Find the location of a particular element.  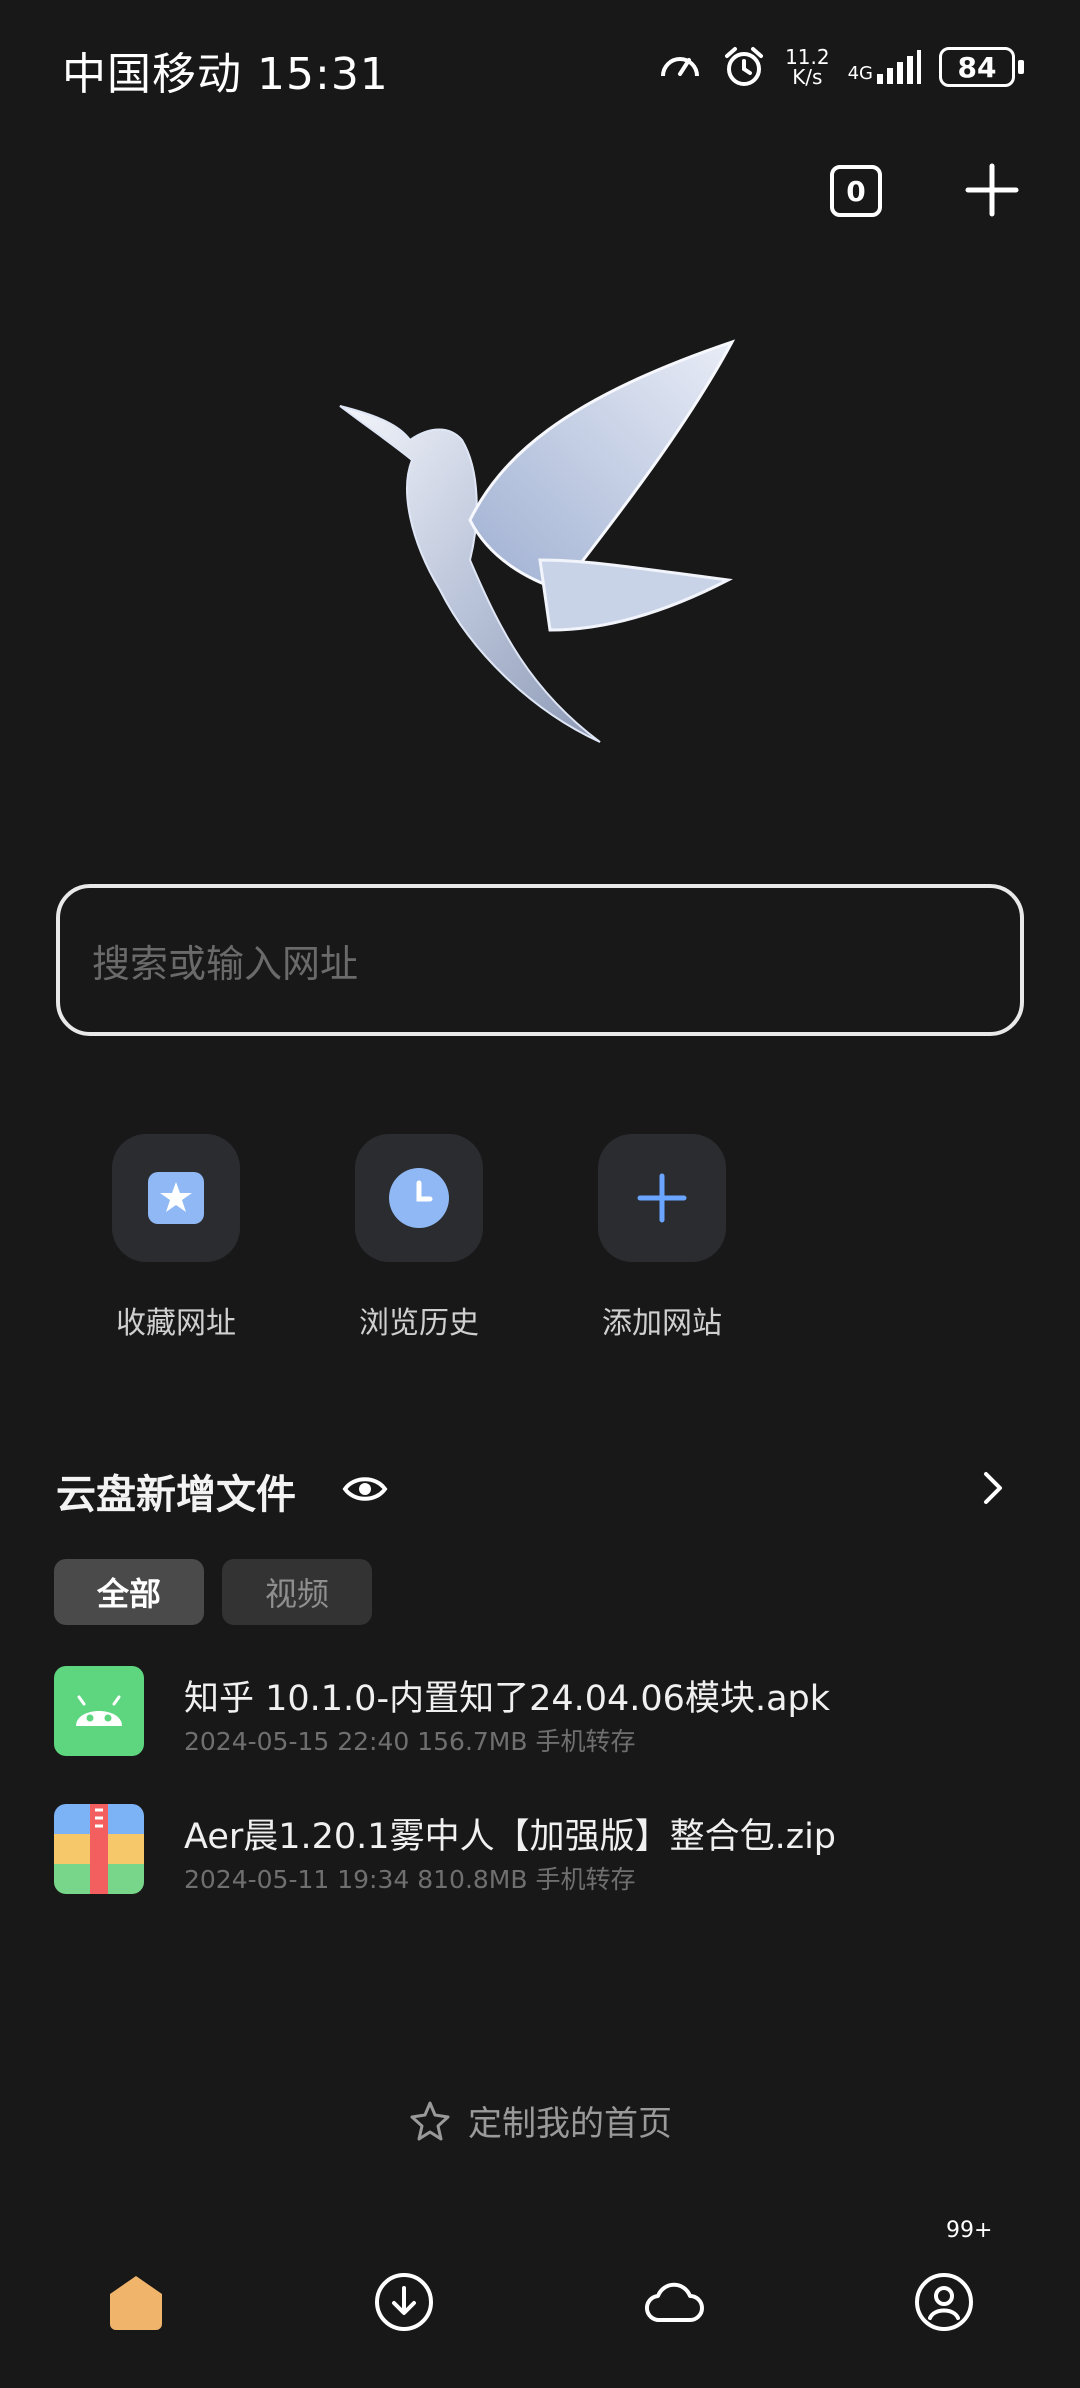

profile-icon is located at coordinates (944, 2302).